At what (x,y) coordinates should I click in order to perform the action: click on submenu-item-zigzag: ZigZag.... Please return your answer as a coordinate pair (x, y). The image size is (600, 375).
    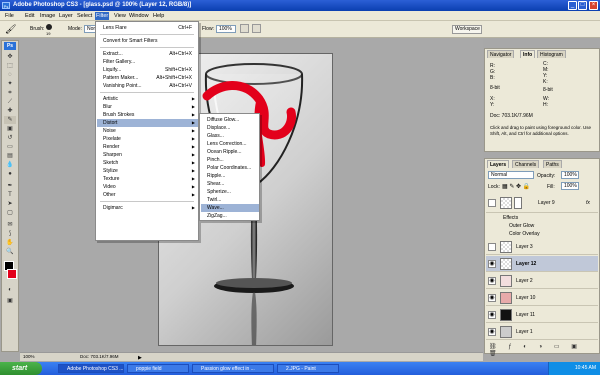
    Looking at the image, I should click on (230, 216).